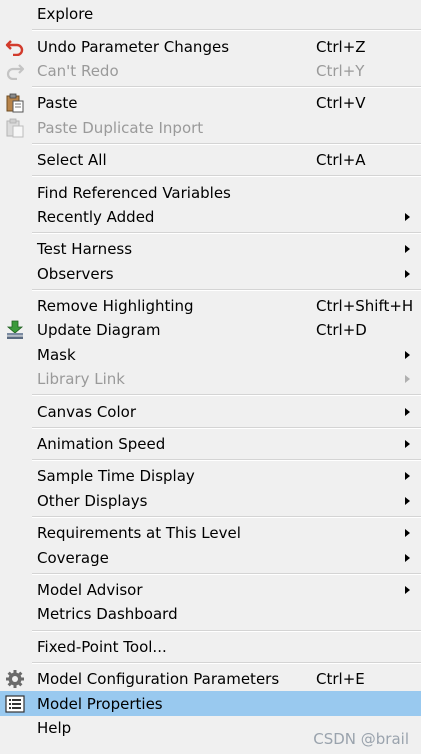 The width and height of the screenshot is (421, 754). I want to click on menu-item-model-advisor: Model Advisor, so click(210, 590).